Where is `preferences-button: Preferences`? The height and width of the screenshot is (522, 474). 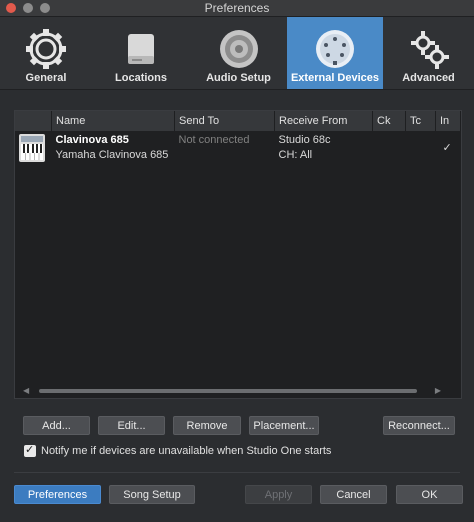 preferences-button: Preferences is located at coordinates (57, 494).